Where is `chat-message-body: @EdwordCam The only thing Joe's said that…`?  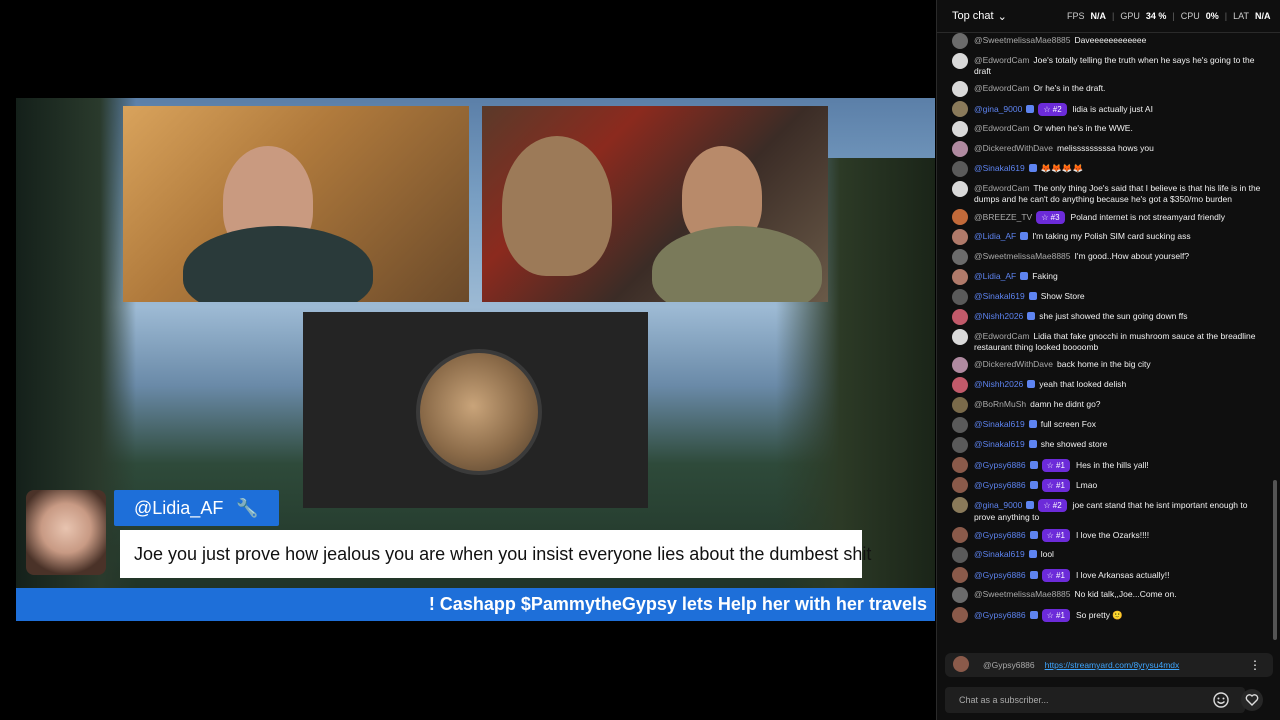
chat-message-body: @EdwordCam The only thing Joe's said that… is located at coordinates (1118, 194).